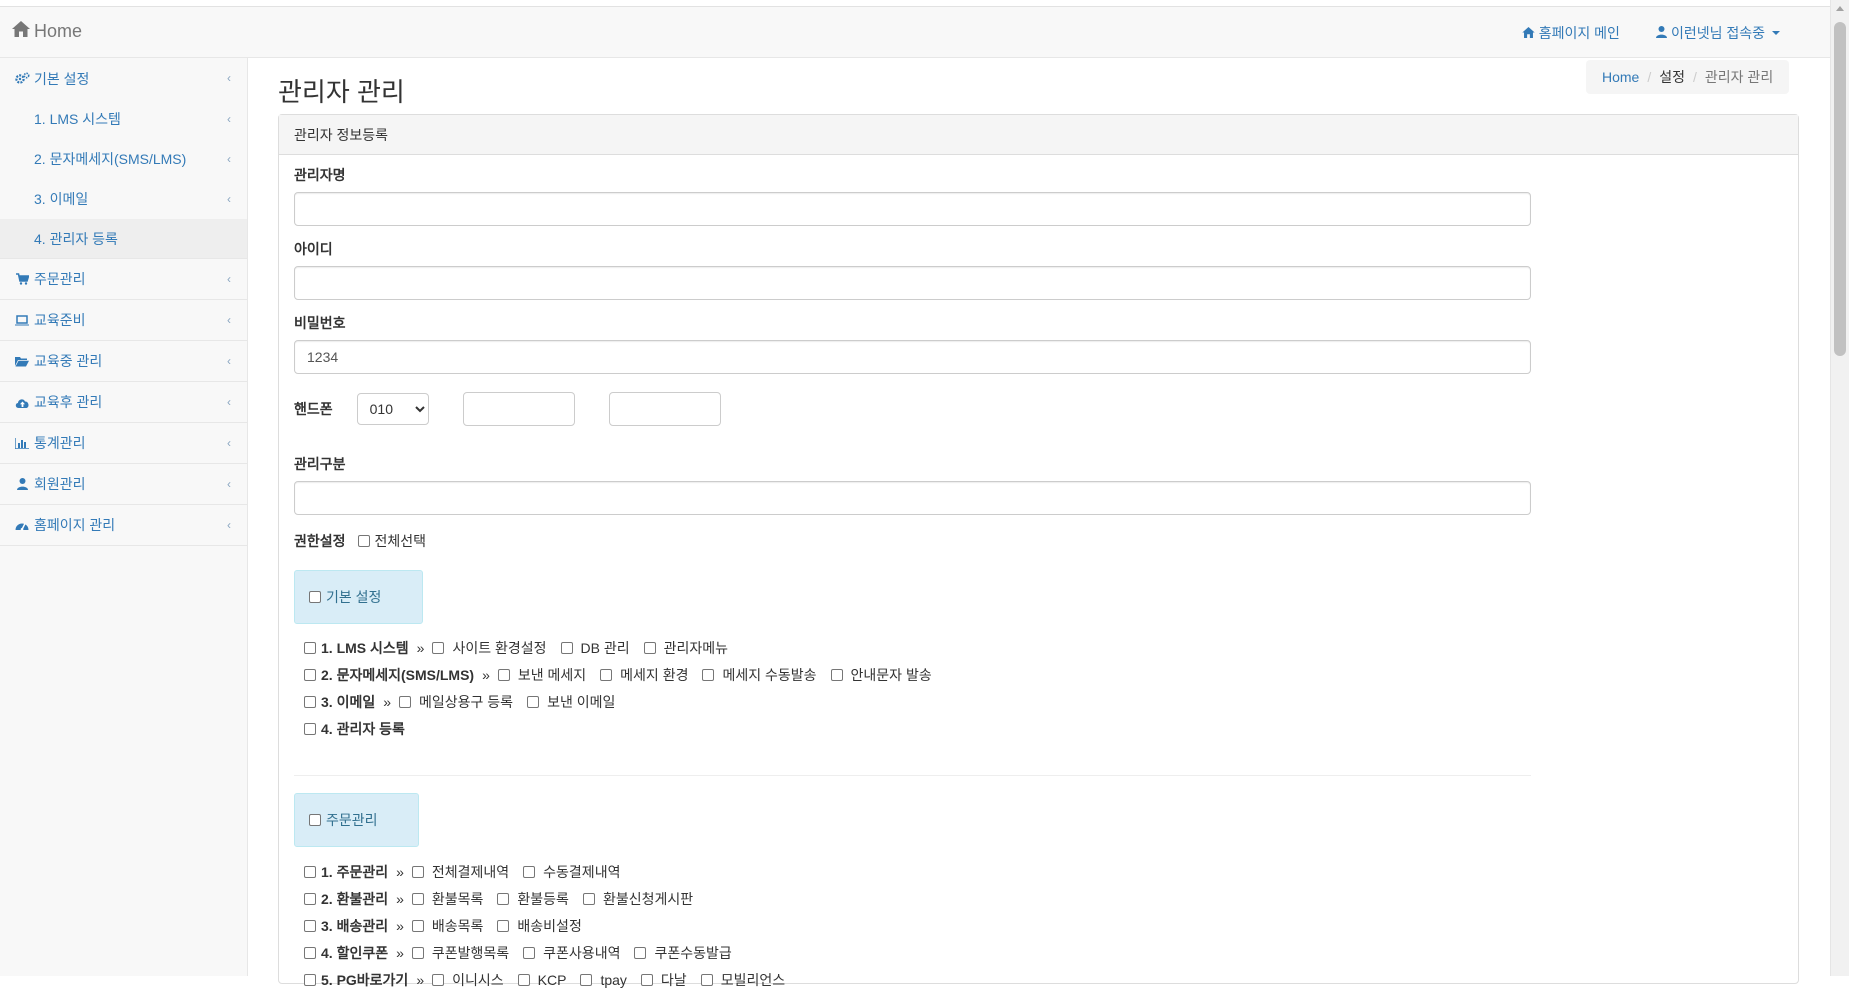 This screenshot has height=990, width=1849. Describe the element at coordinates (123, 361) in the screenshot. I see `sidebar-item-in-education: 교육중 관리 ‹` at that location.